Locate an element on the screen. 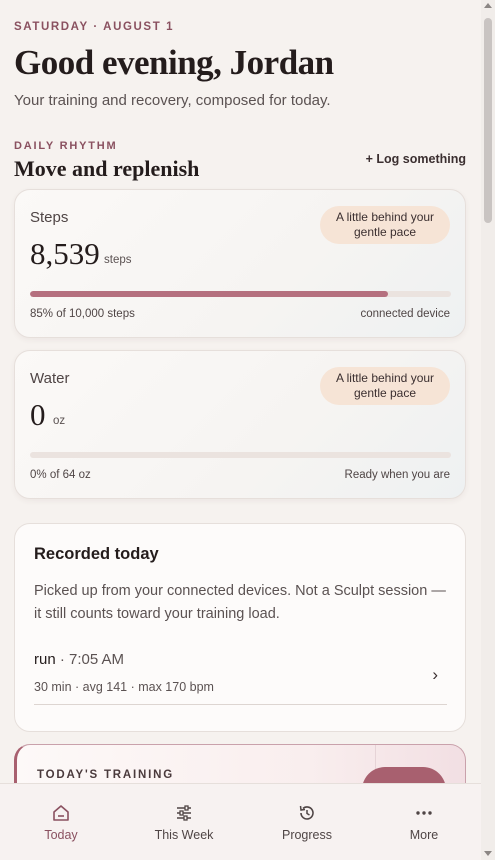 The image size is (495, 860). greeting-title: Good evening, Jordan is located at coordinates (174, 62).